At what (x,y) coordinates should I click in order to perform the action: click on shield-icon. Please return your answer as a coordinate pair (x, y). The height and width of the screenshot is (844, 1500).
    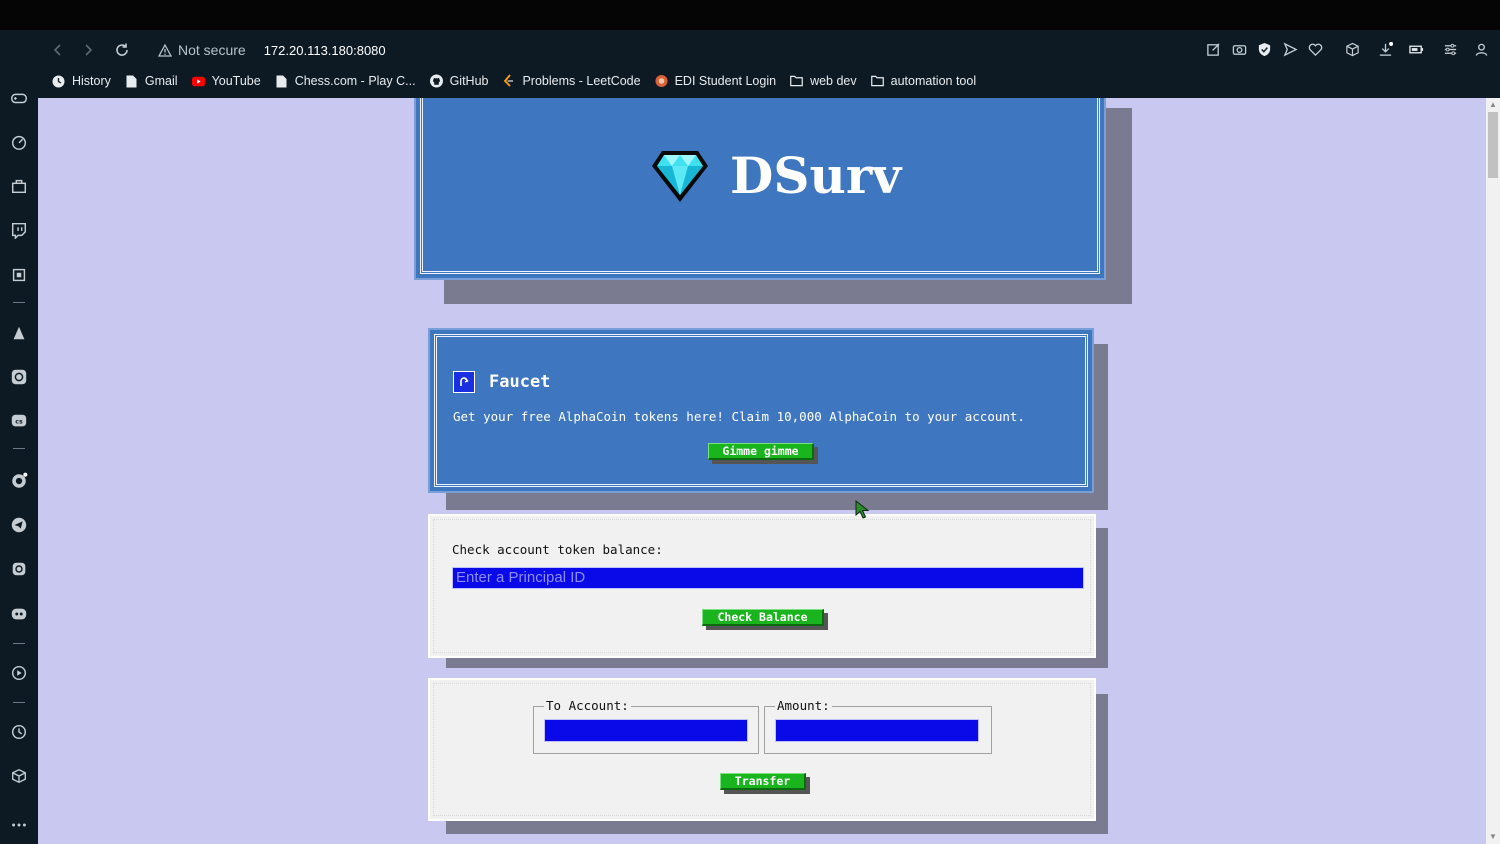
    Looking at the image, I should click on (1264, 49).